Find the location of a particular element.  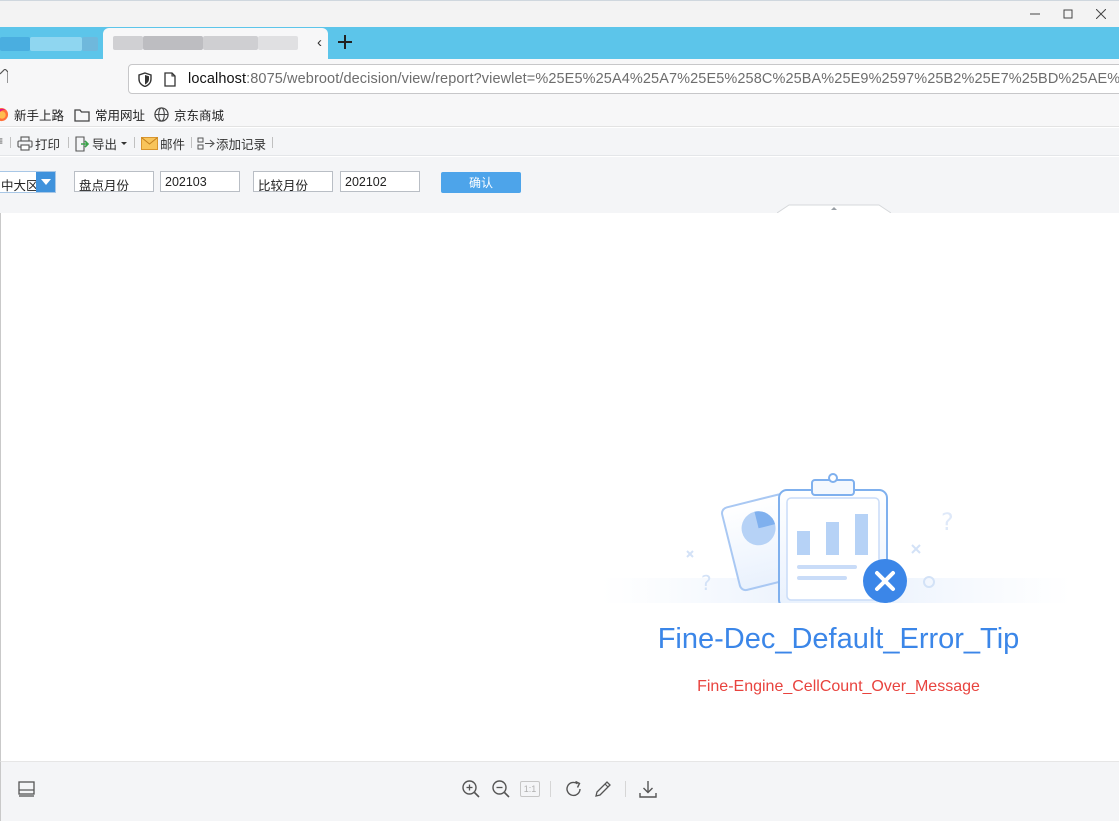

add-record-label: 添加记录 is located at coordinates (241, 145).